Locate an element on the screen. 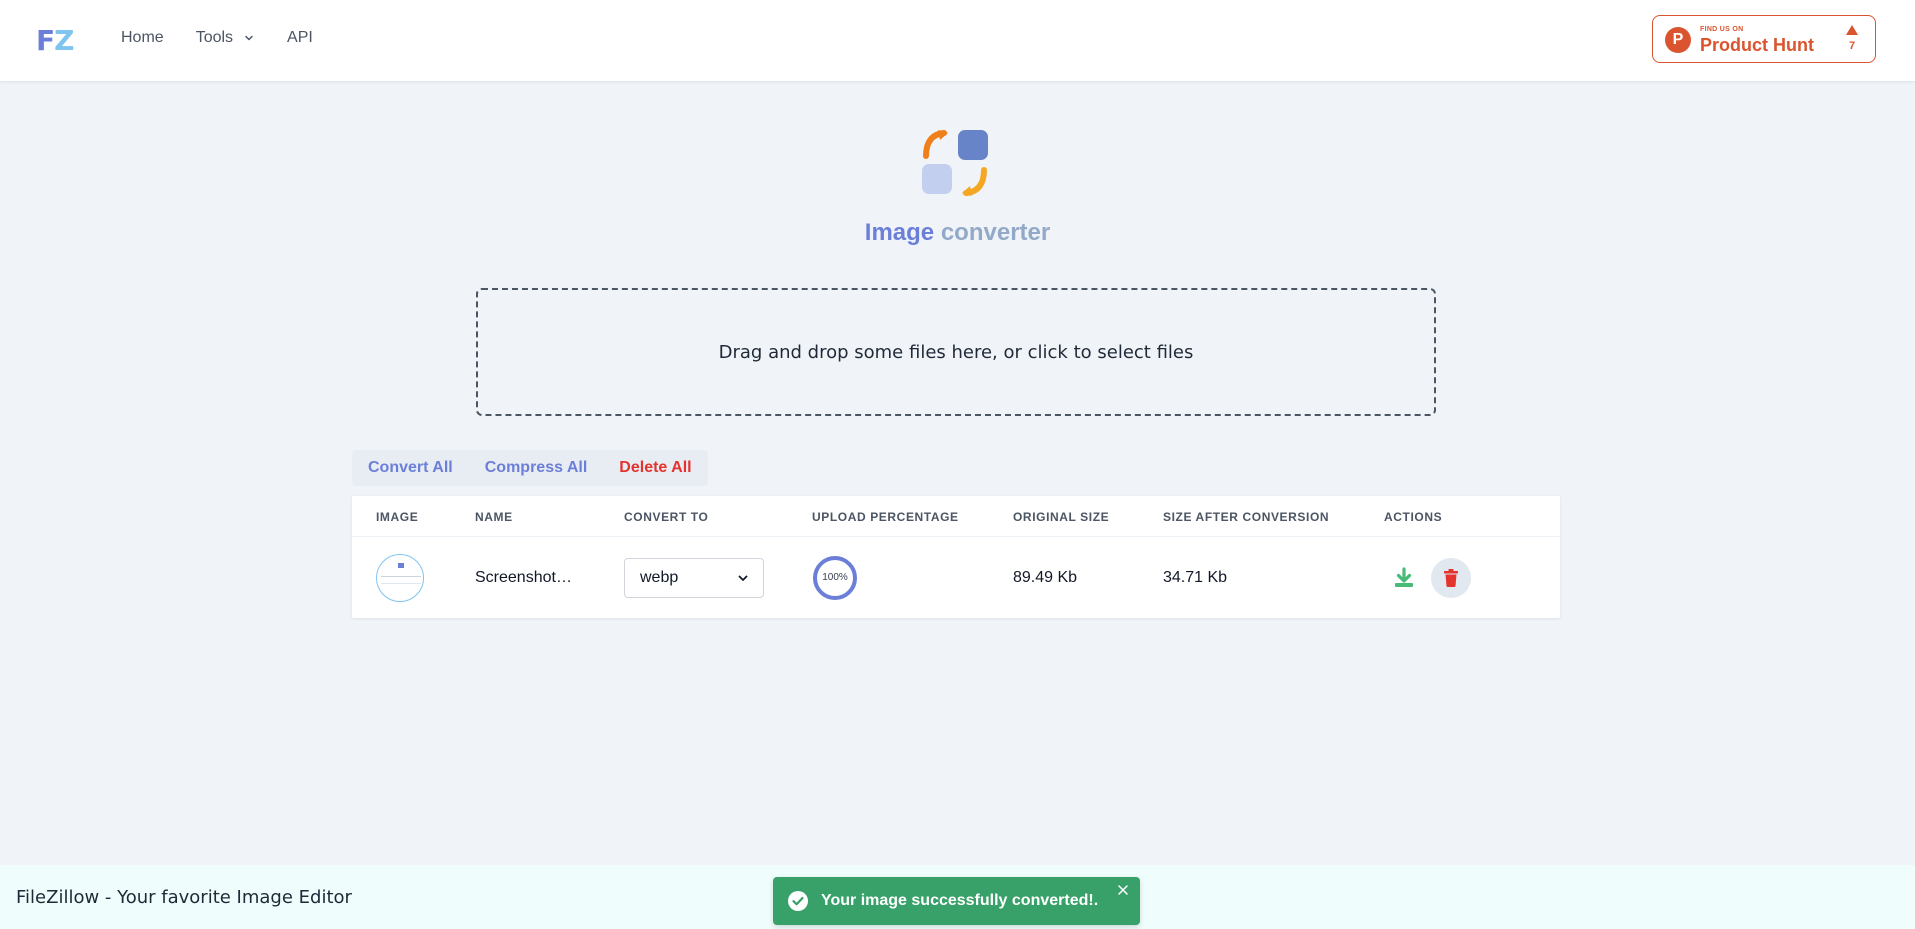 This screenshot has height=929, width=1915. close-icon is located at coordinates (1123, 890).